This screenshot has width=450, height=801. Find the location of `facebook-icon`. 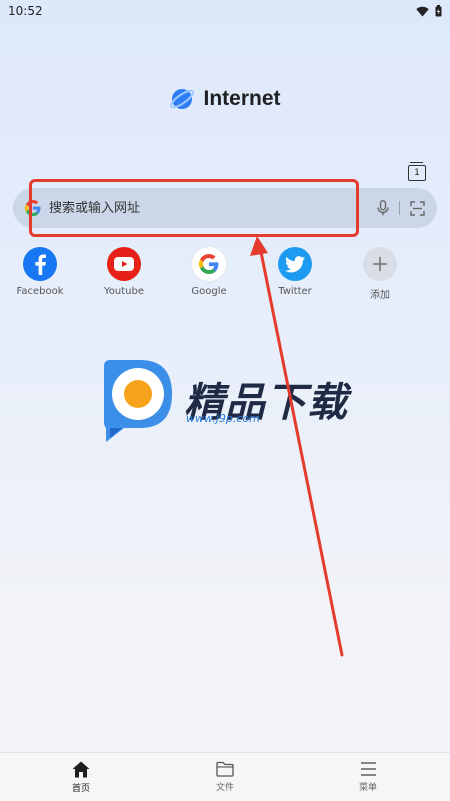

facebook-icon is located at coordinates (40, 264).